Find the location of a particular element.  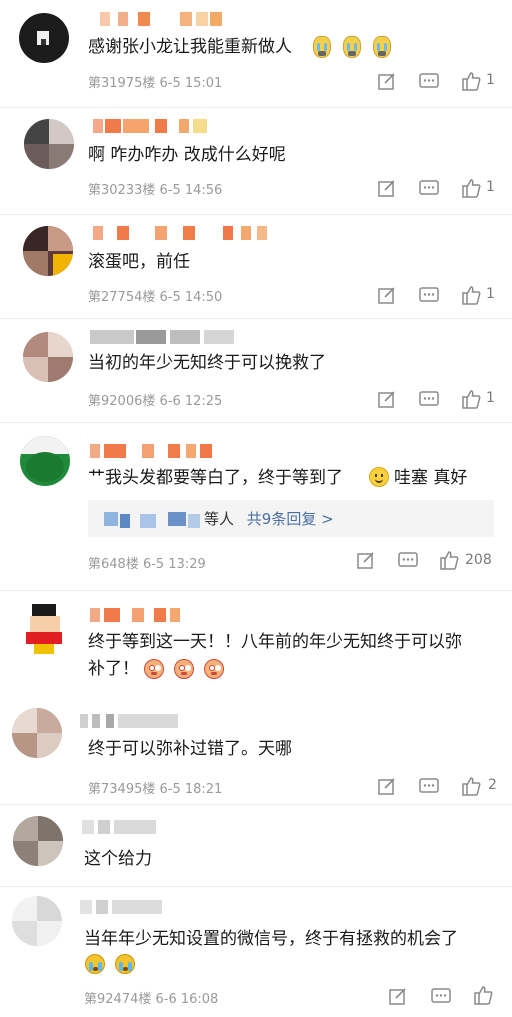

comment-item: 终于等到这一天！！八年前的年少无知终于可以弥 补了！ is located at coordinates (256, 643).